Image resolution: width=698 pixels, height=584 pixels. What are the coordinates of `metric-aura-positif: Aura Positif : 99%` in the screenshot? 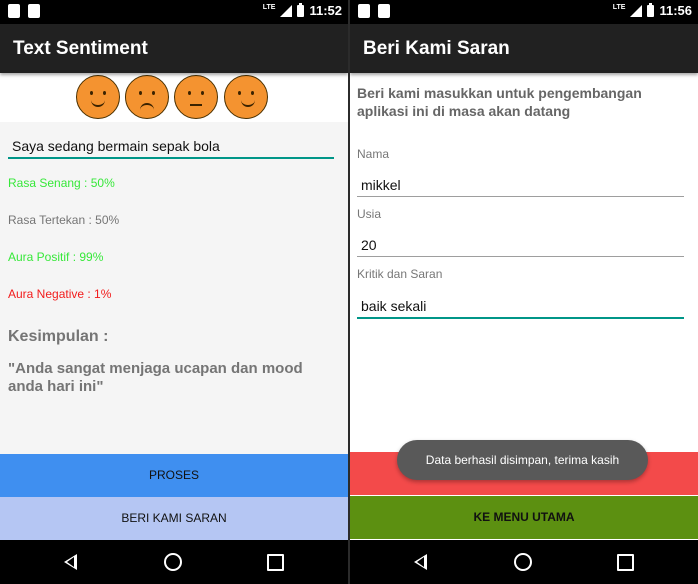 It's located at (56, 257).